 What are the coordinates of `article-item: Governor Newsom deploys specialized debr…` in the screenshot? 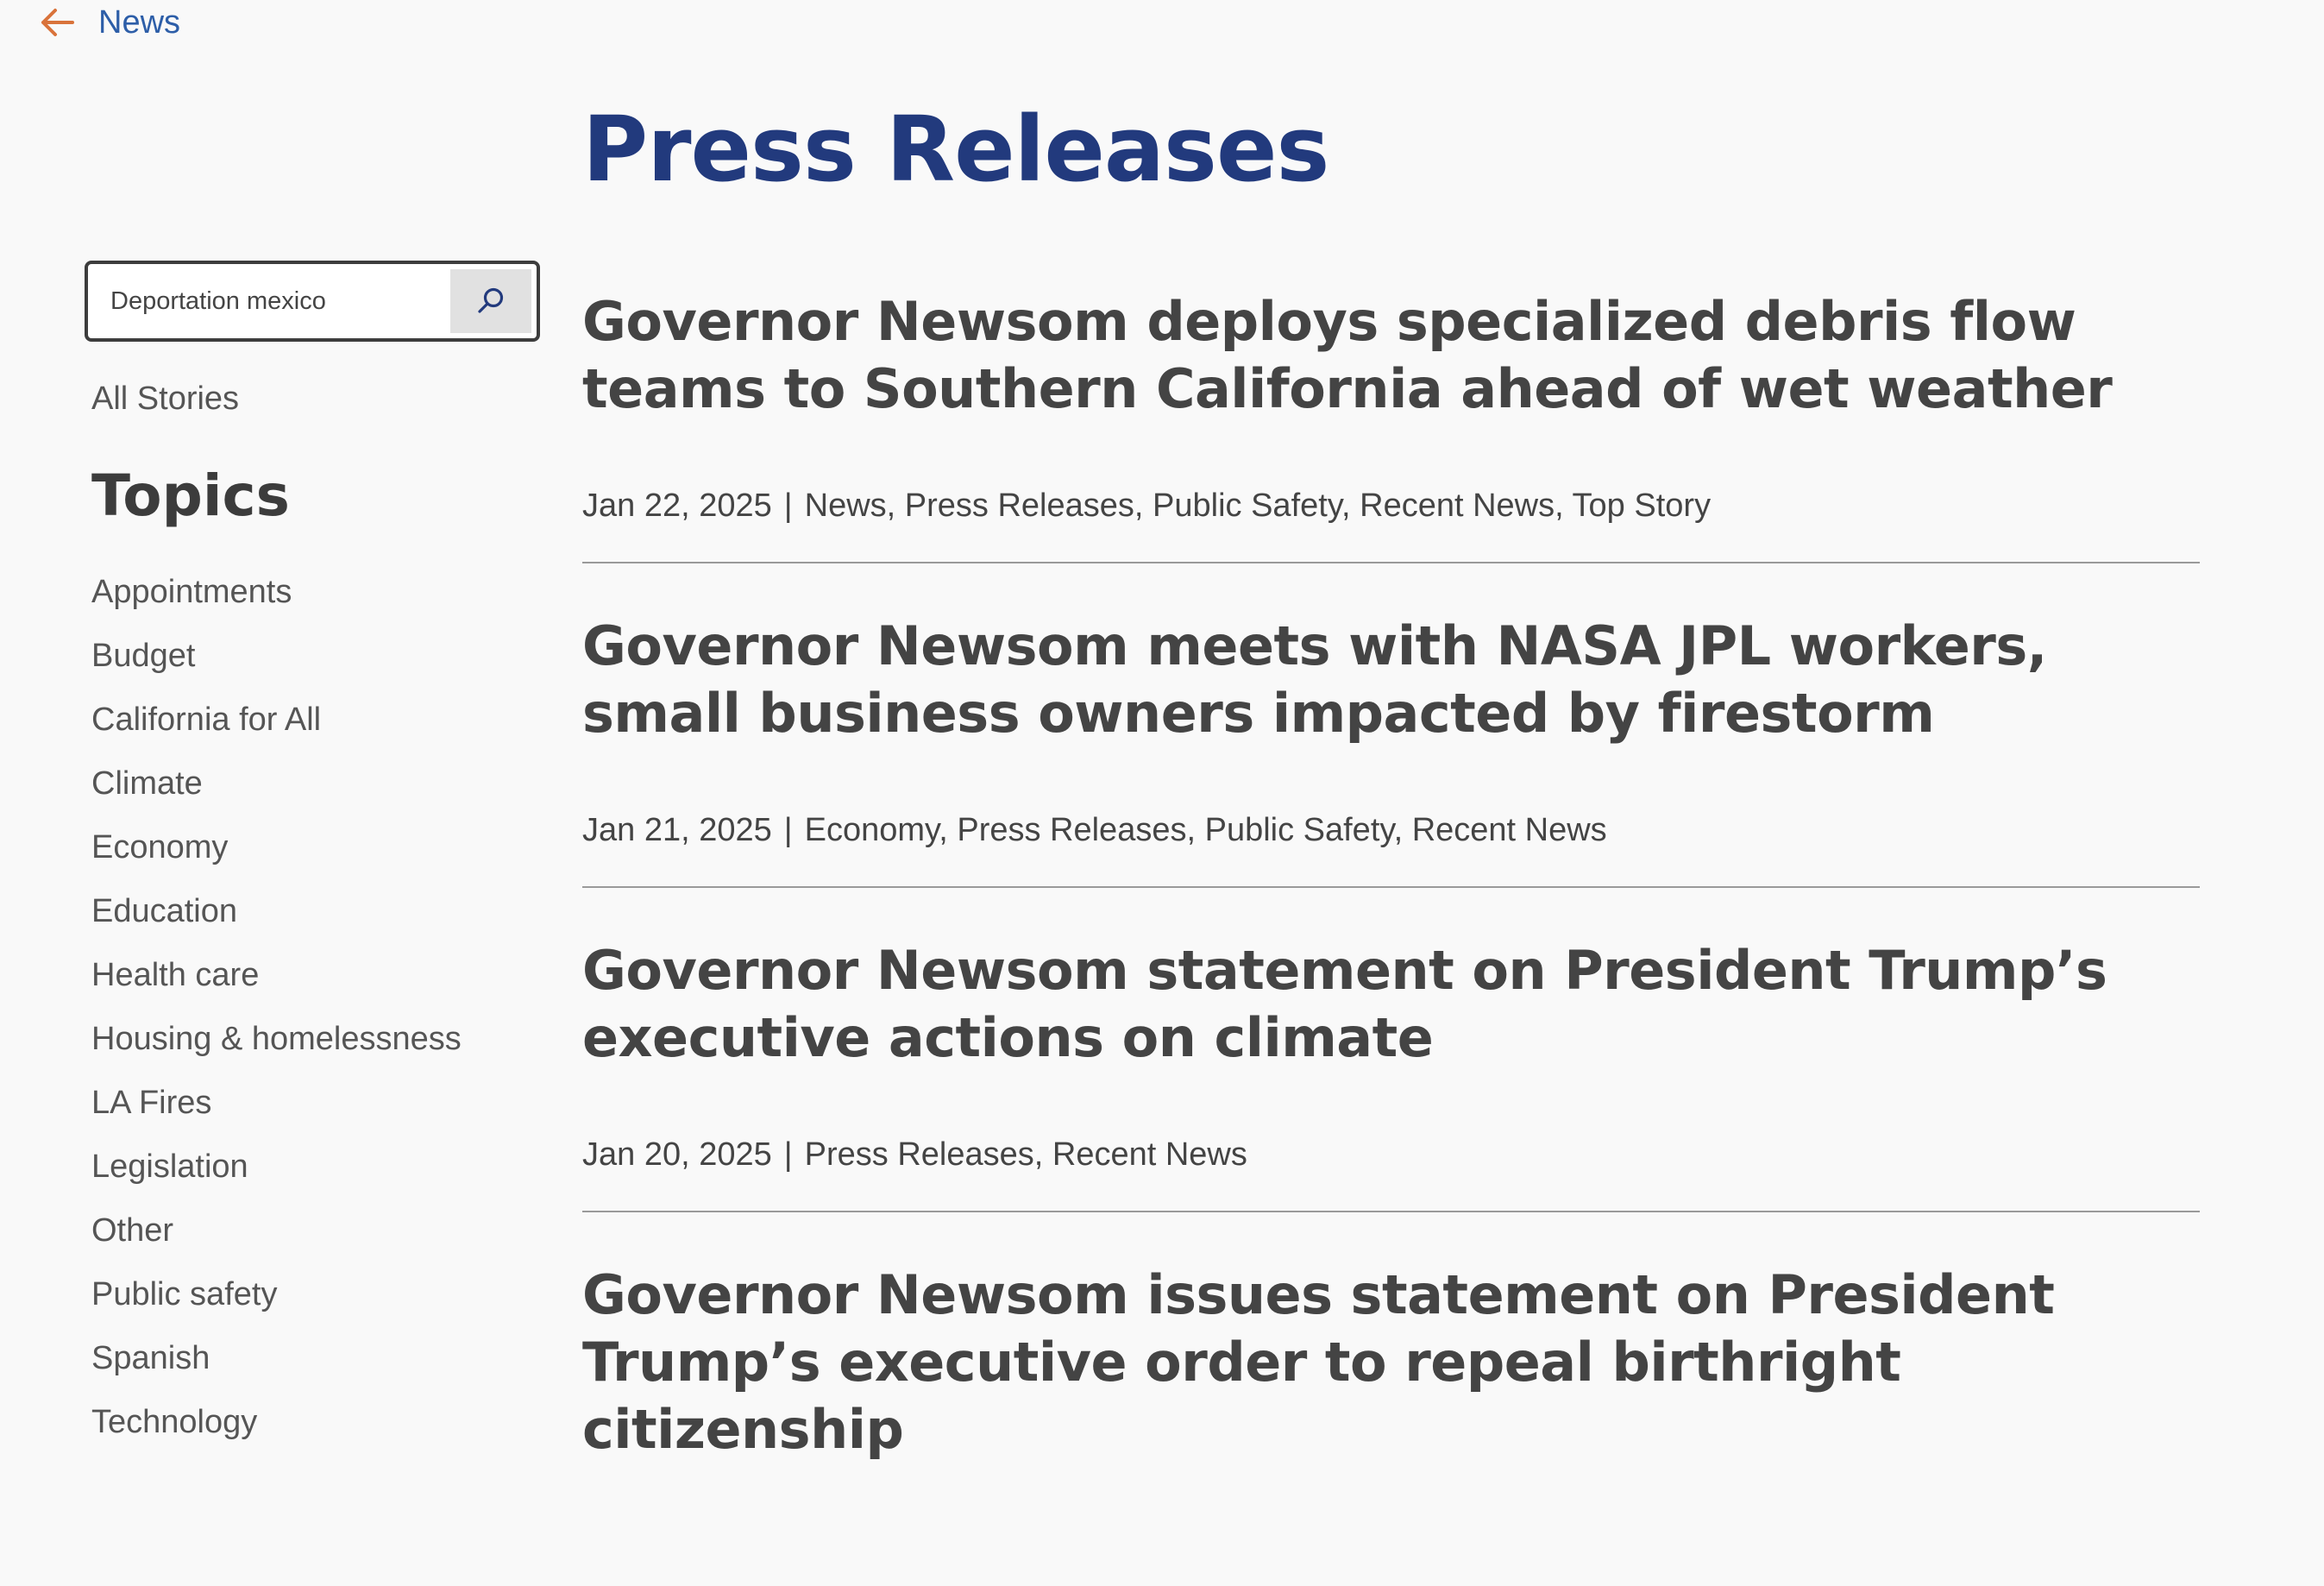 It's located at (1391, 450).